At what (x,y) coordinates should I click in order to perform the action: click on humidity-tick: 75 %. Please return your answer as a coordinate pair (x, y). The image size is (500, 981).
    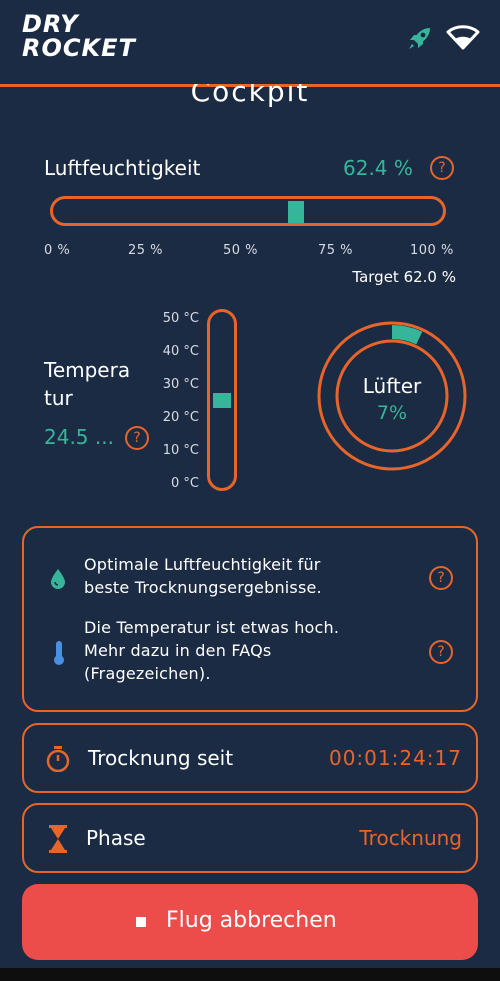
    Looking at the image, I should click on (336, 250).